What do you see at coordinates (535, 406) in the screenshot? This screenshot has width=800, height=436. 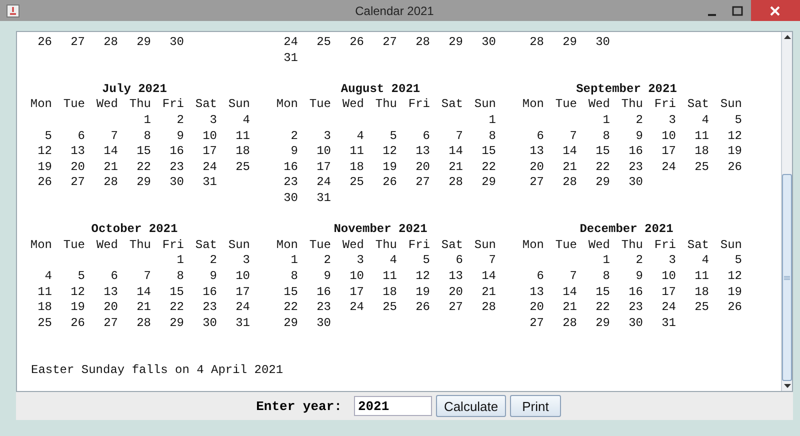 I see `print-button: Print` at bounding box center [535, 406].